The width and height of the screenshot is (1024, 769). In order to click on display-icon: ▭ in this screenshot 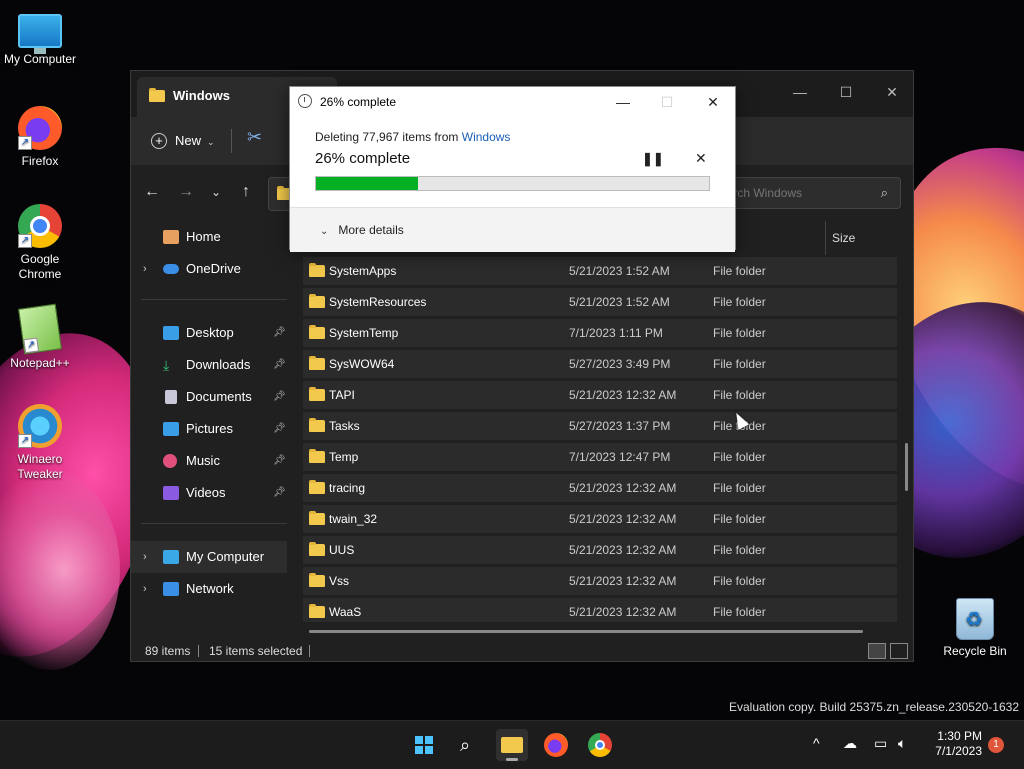, I will do `click(880, 743)`.